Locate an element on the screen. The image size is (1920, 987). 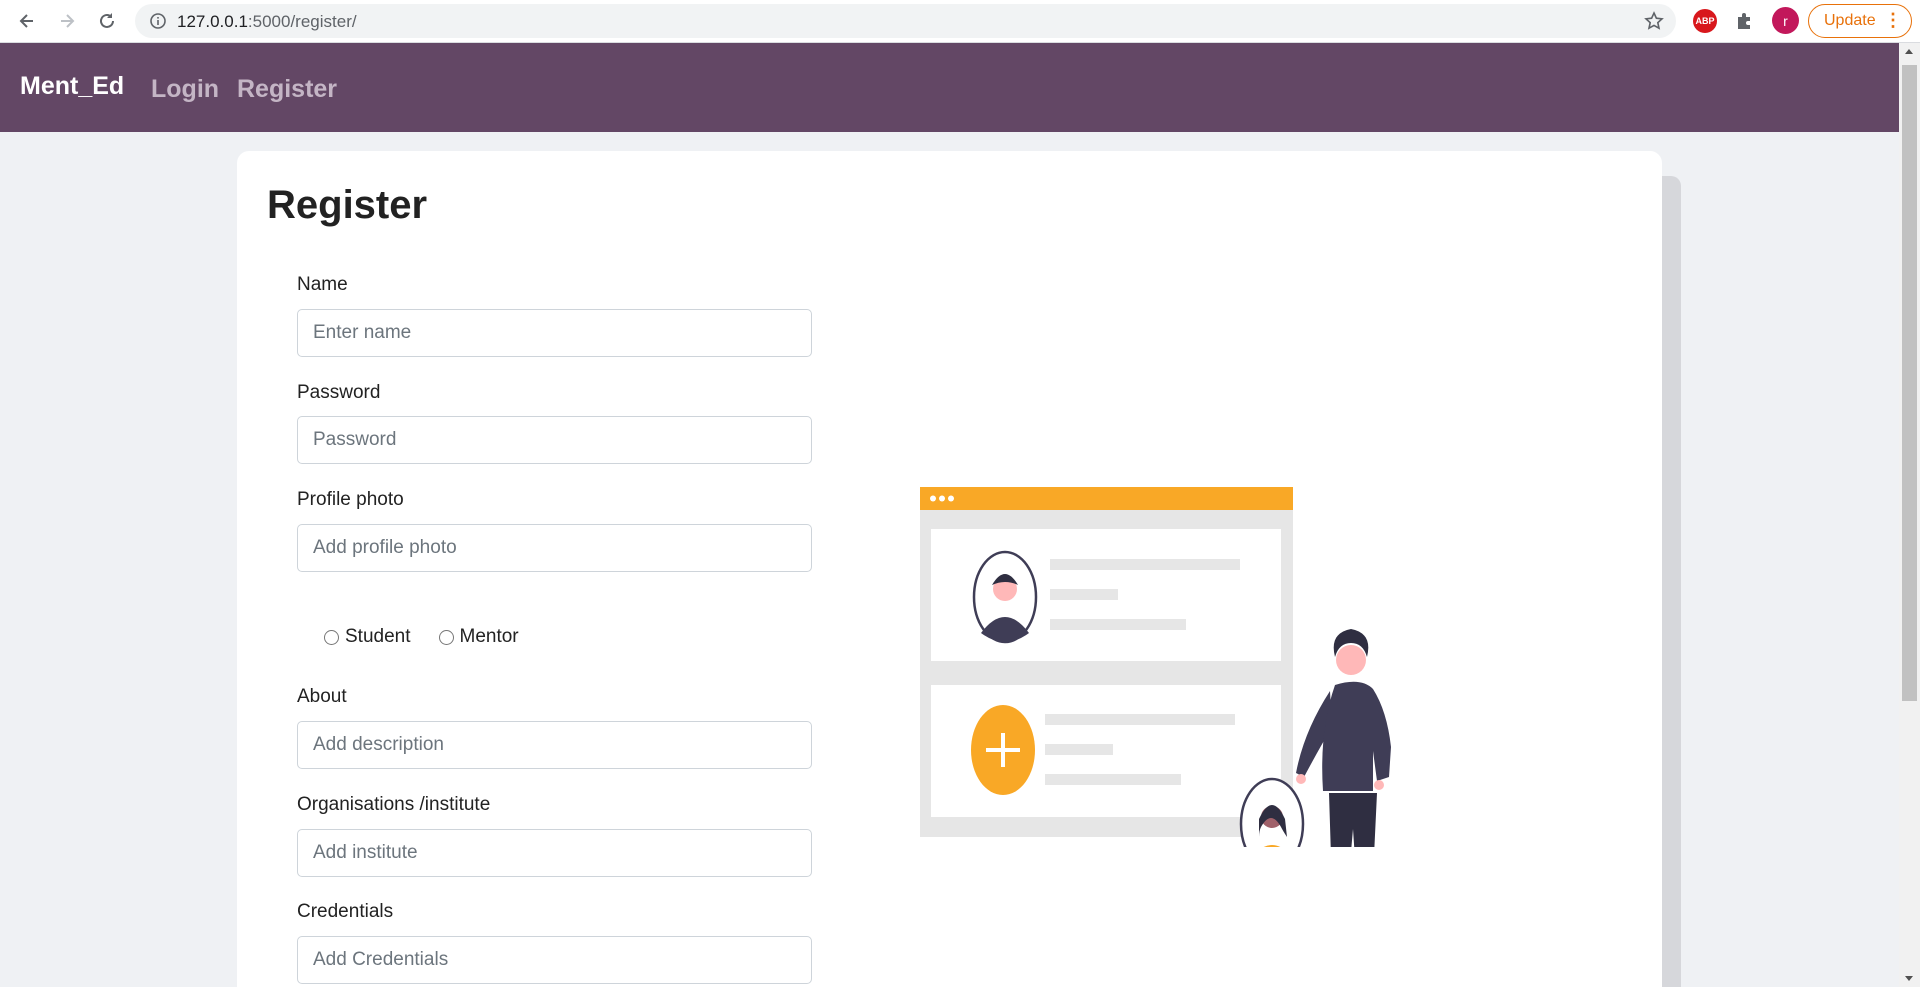
app-navbar: Ment_Ed Login Register is located at coordinates (949, 87).